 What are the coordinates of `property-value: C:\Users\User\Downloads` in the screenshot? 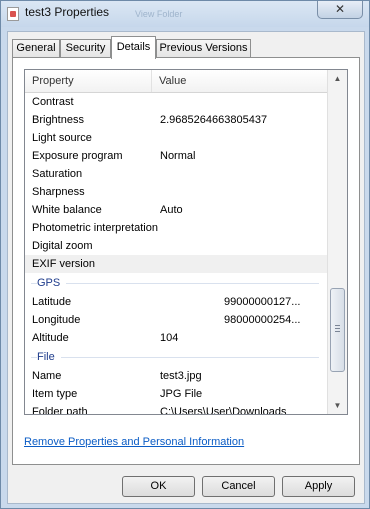 It's located at (223, 410).